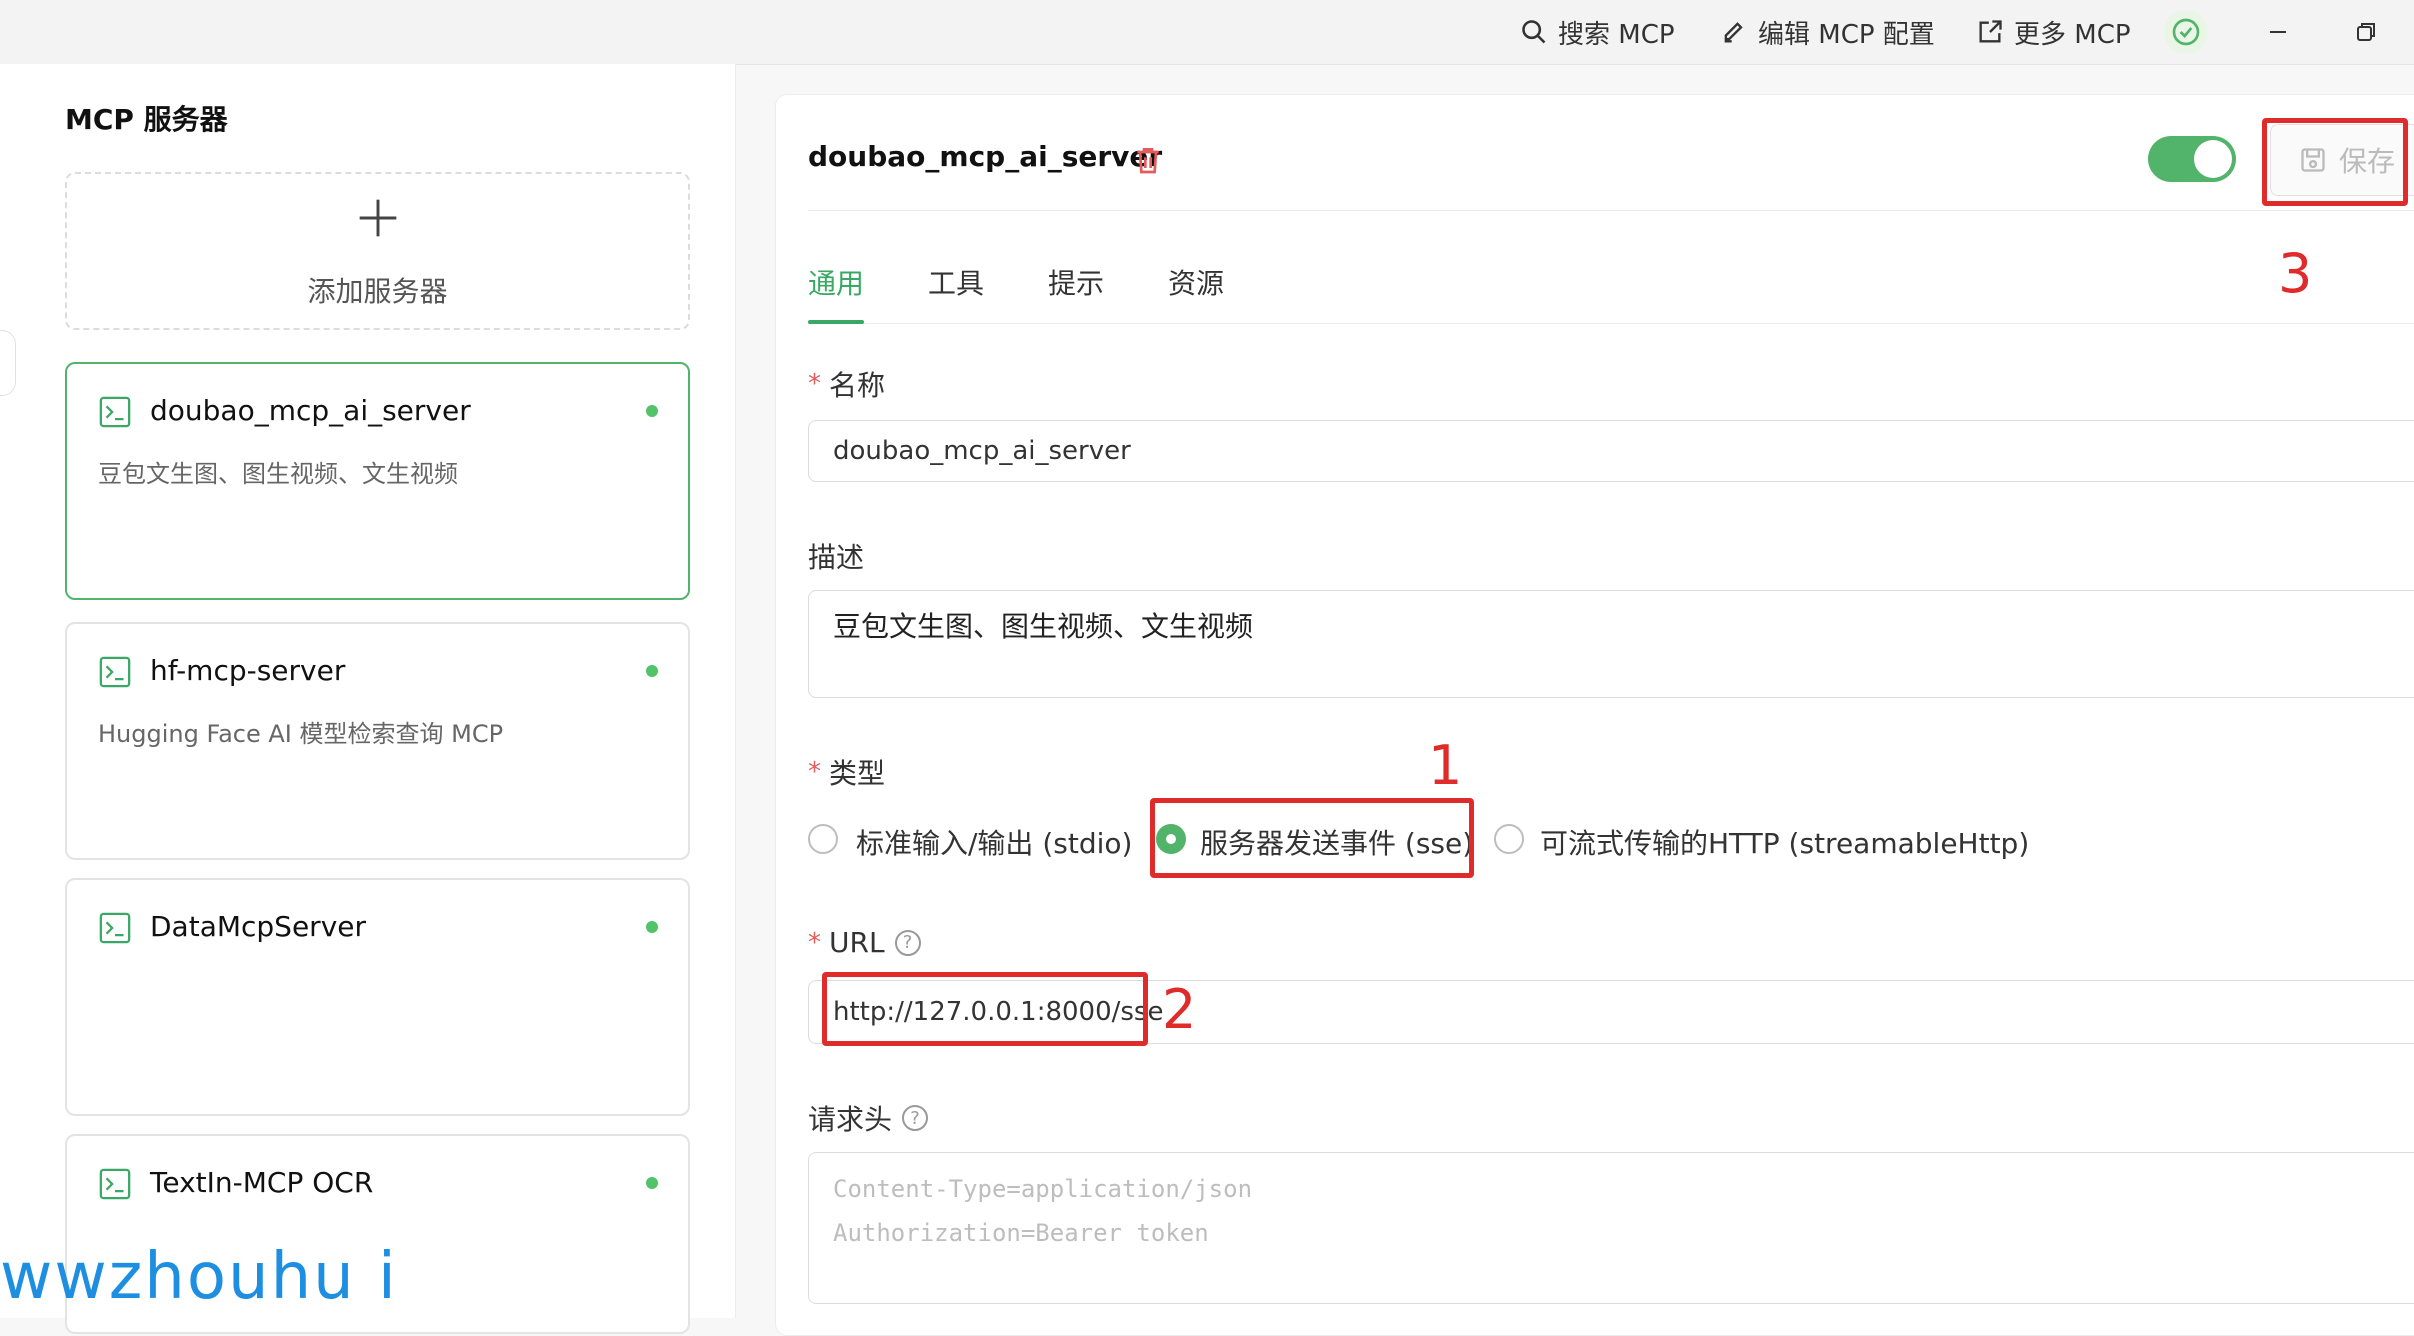  I want to click on server-desc: 豆包文生图、图生视频、文生视频, so click(278, 474).